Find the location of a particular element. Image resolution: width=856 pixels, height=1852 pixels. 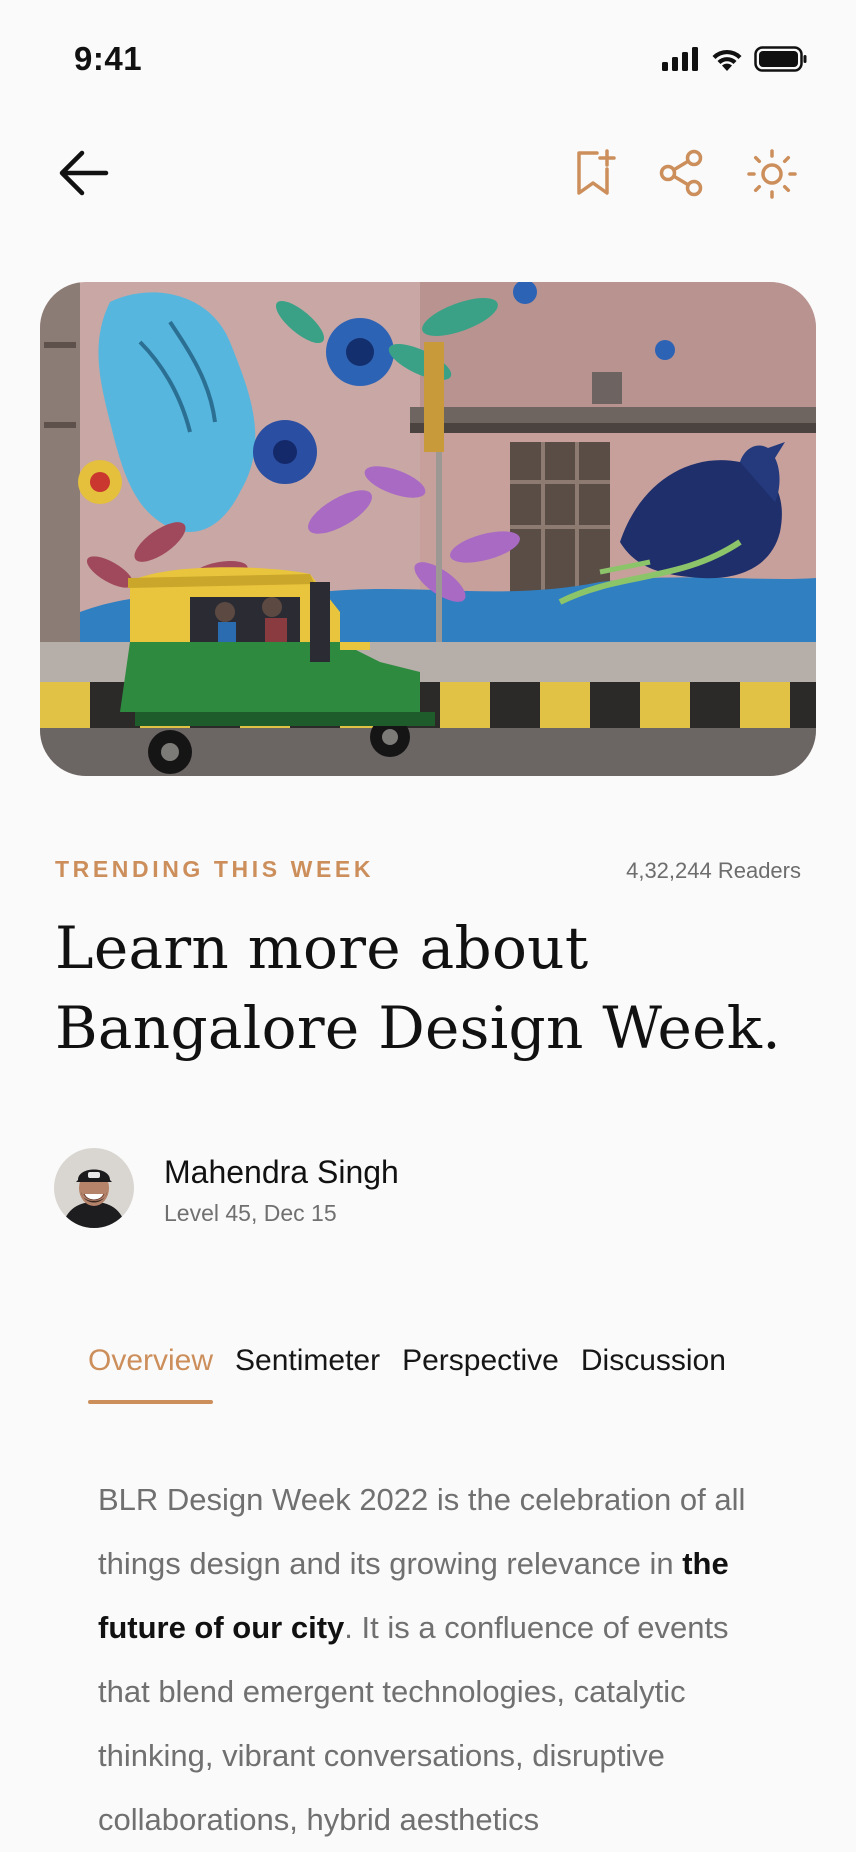

category-label: TRENDING THIS WEEK is located at coordinates (215, 869).